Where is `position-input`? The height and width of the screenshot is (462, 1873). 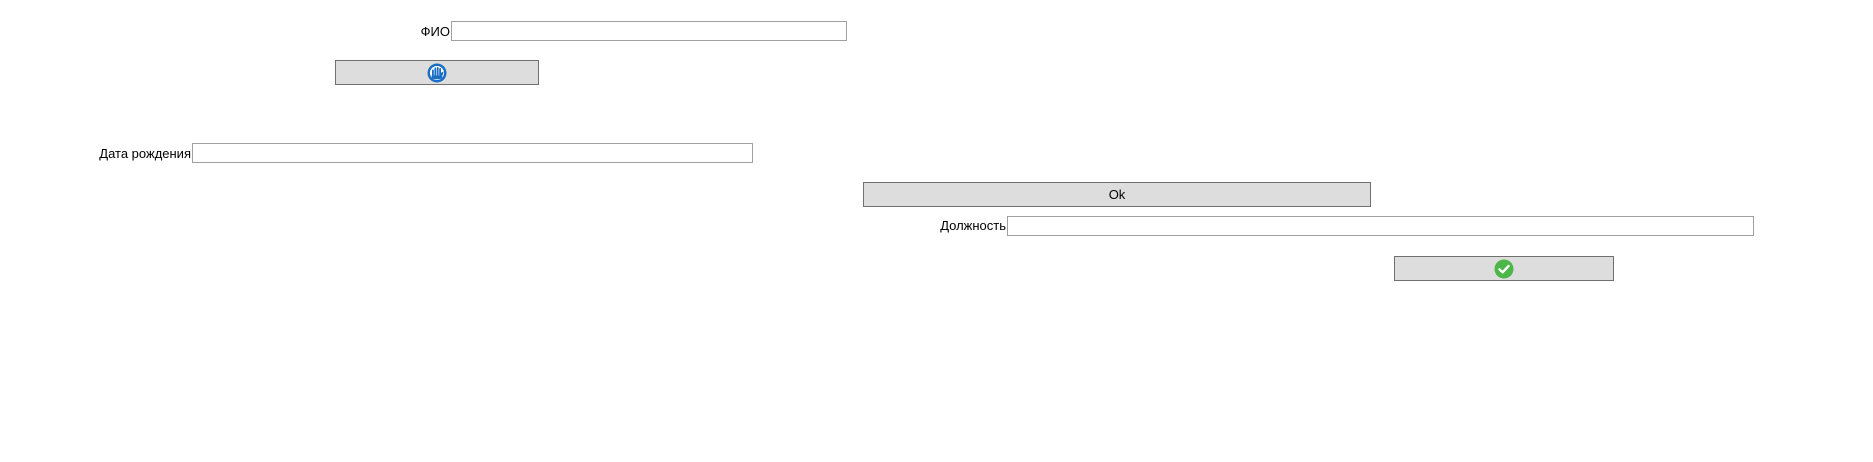 position-input is located at coordinates (1380, 226).